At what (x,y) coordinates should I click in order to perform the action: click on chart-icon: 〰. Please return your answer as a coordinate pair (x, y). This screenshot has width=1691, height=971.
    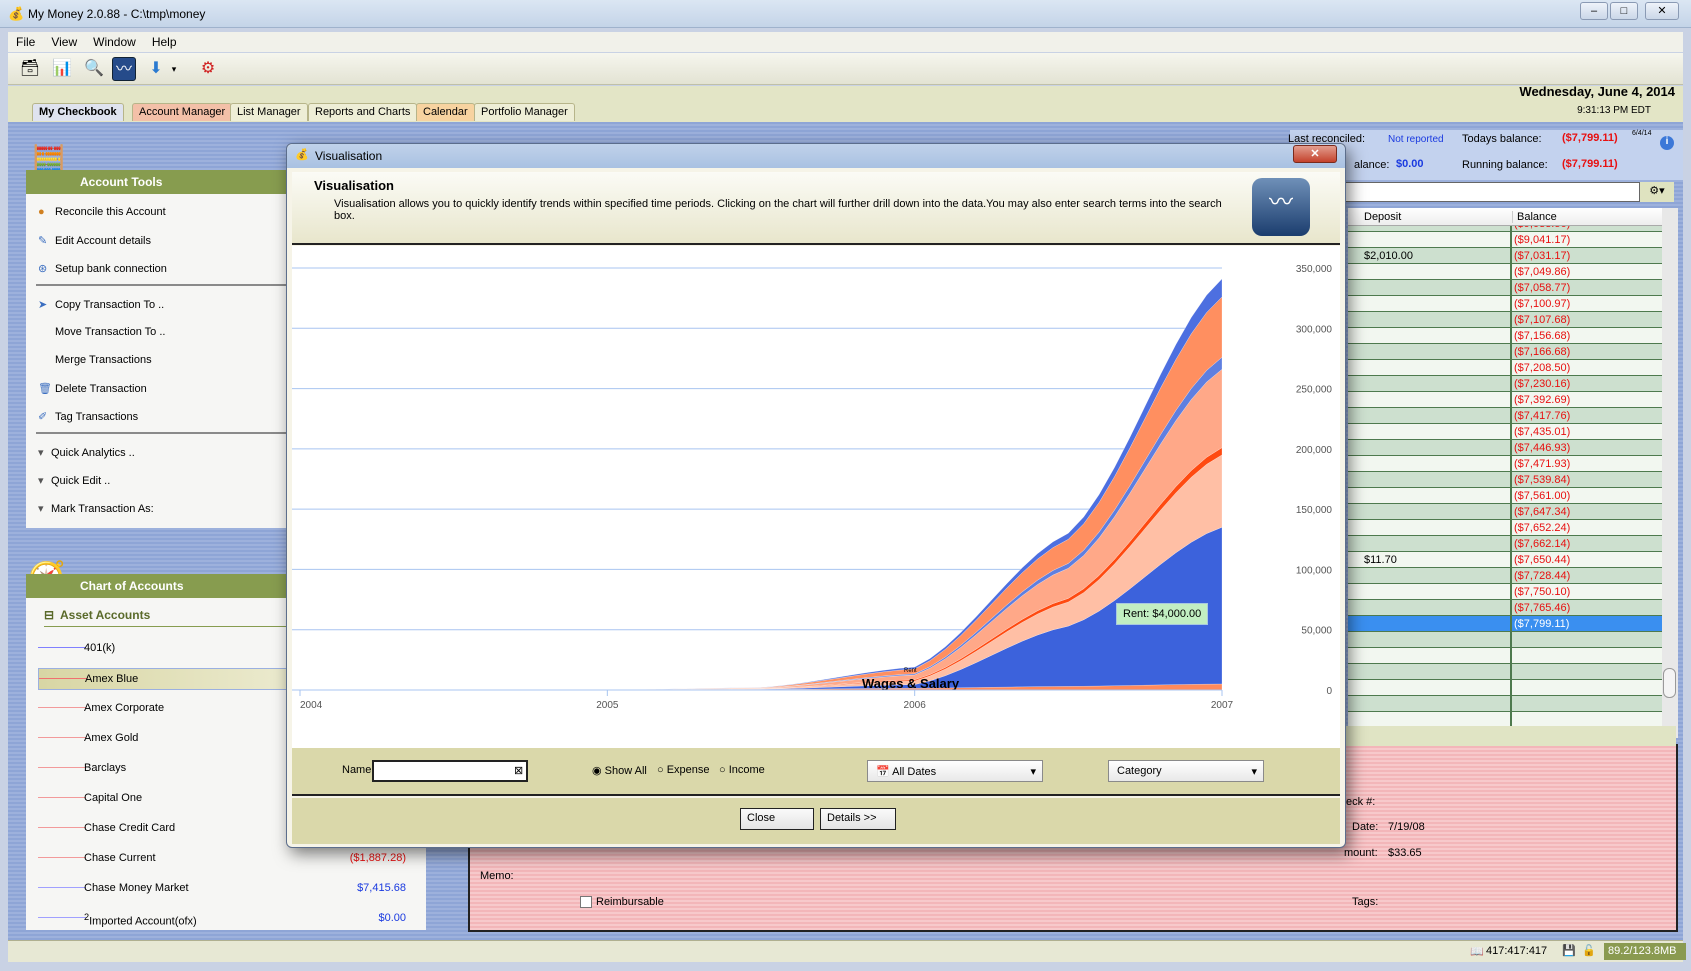
    Looking at the image, I should click on (124, 69).